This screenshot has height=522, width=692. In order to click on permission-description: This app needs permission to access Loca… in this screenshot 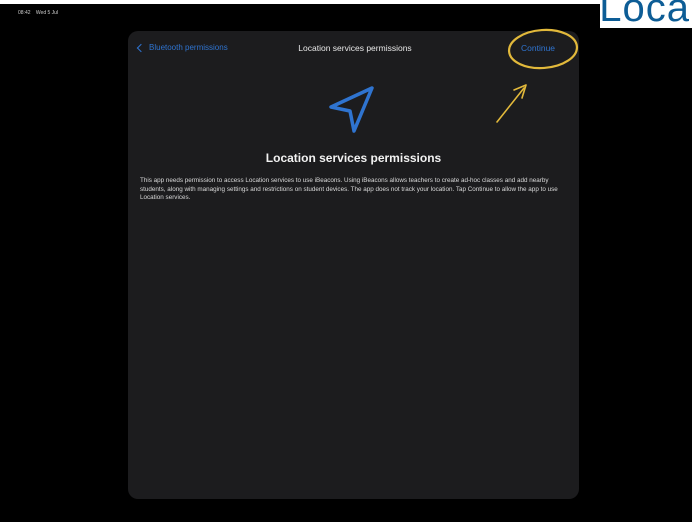, I will do `click(349, 189)`.